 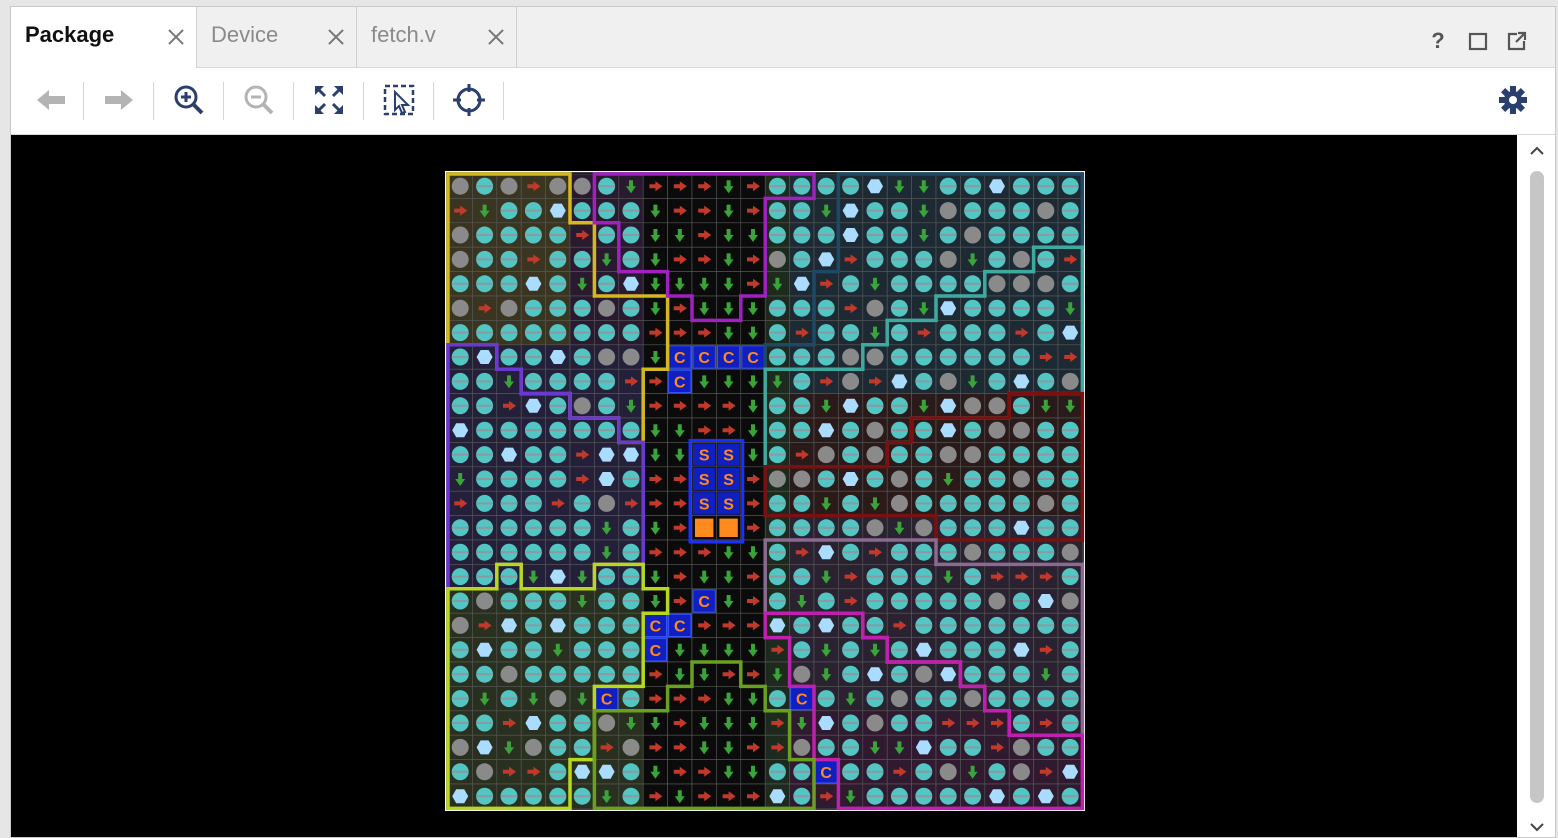 I want to click on scrollbar-thumb, so click(x=1537, y=487).